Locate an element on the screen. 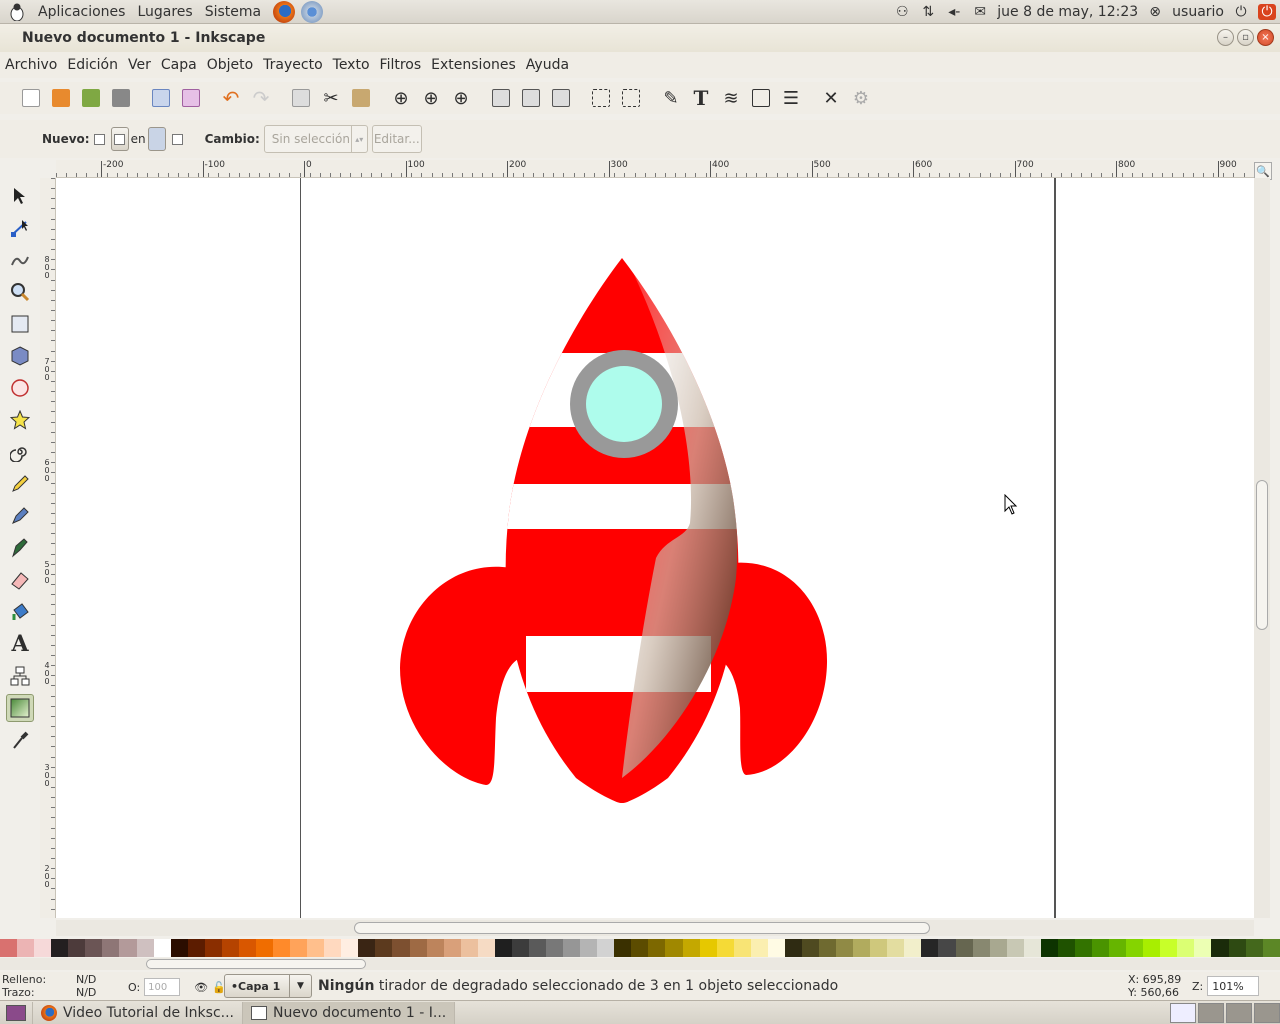  user-name: usuario is located at coordinates (1198, 12).